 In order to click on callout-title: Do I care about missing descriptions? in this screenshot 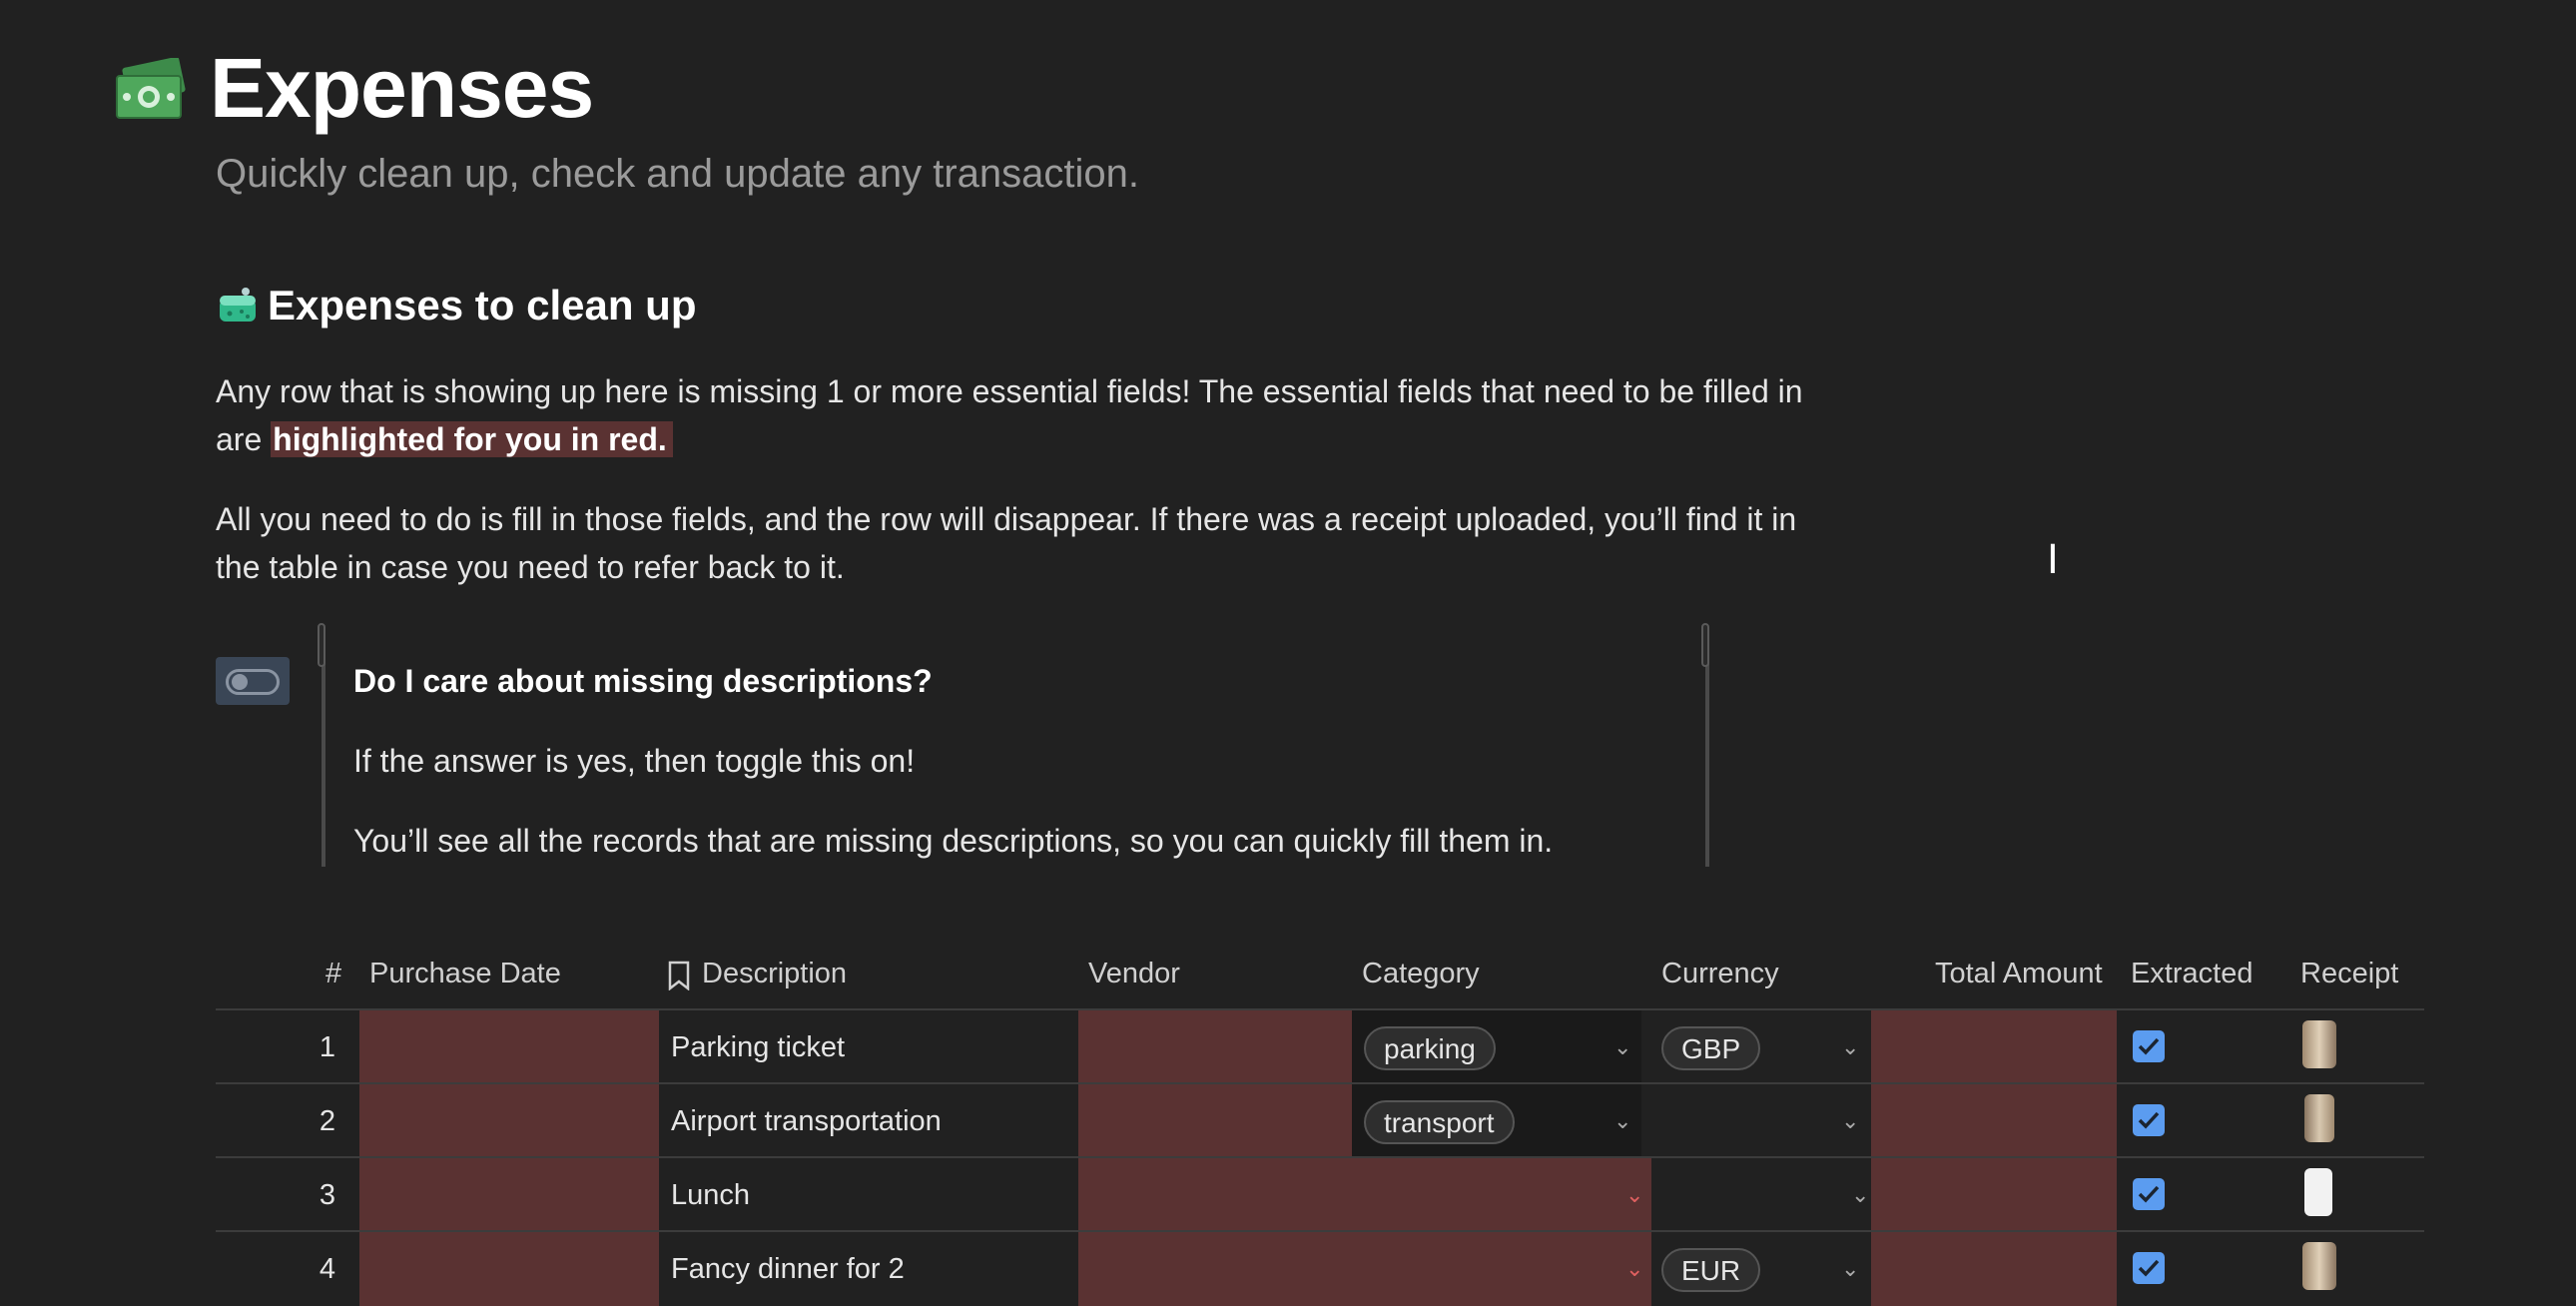, I will do `click(643, 681)`.